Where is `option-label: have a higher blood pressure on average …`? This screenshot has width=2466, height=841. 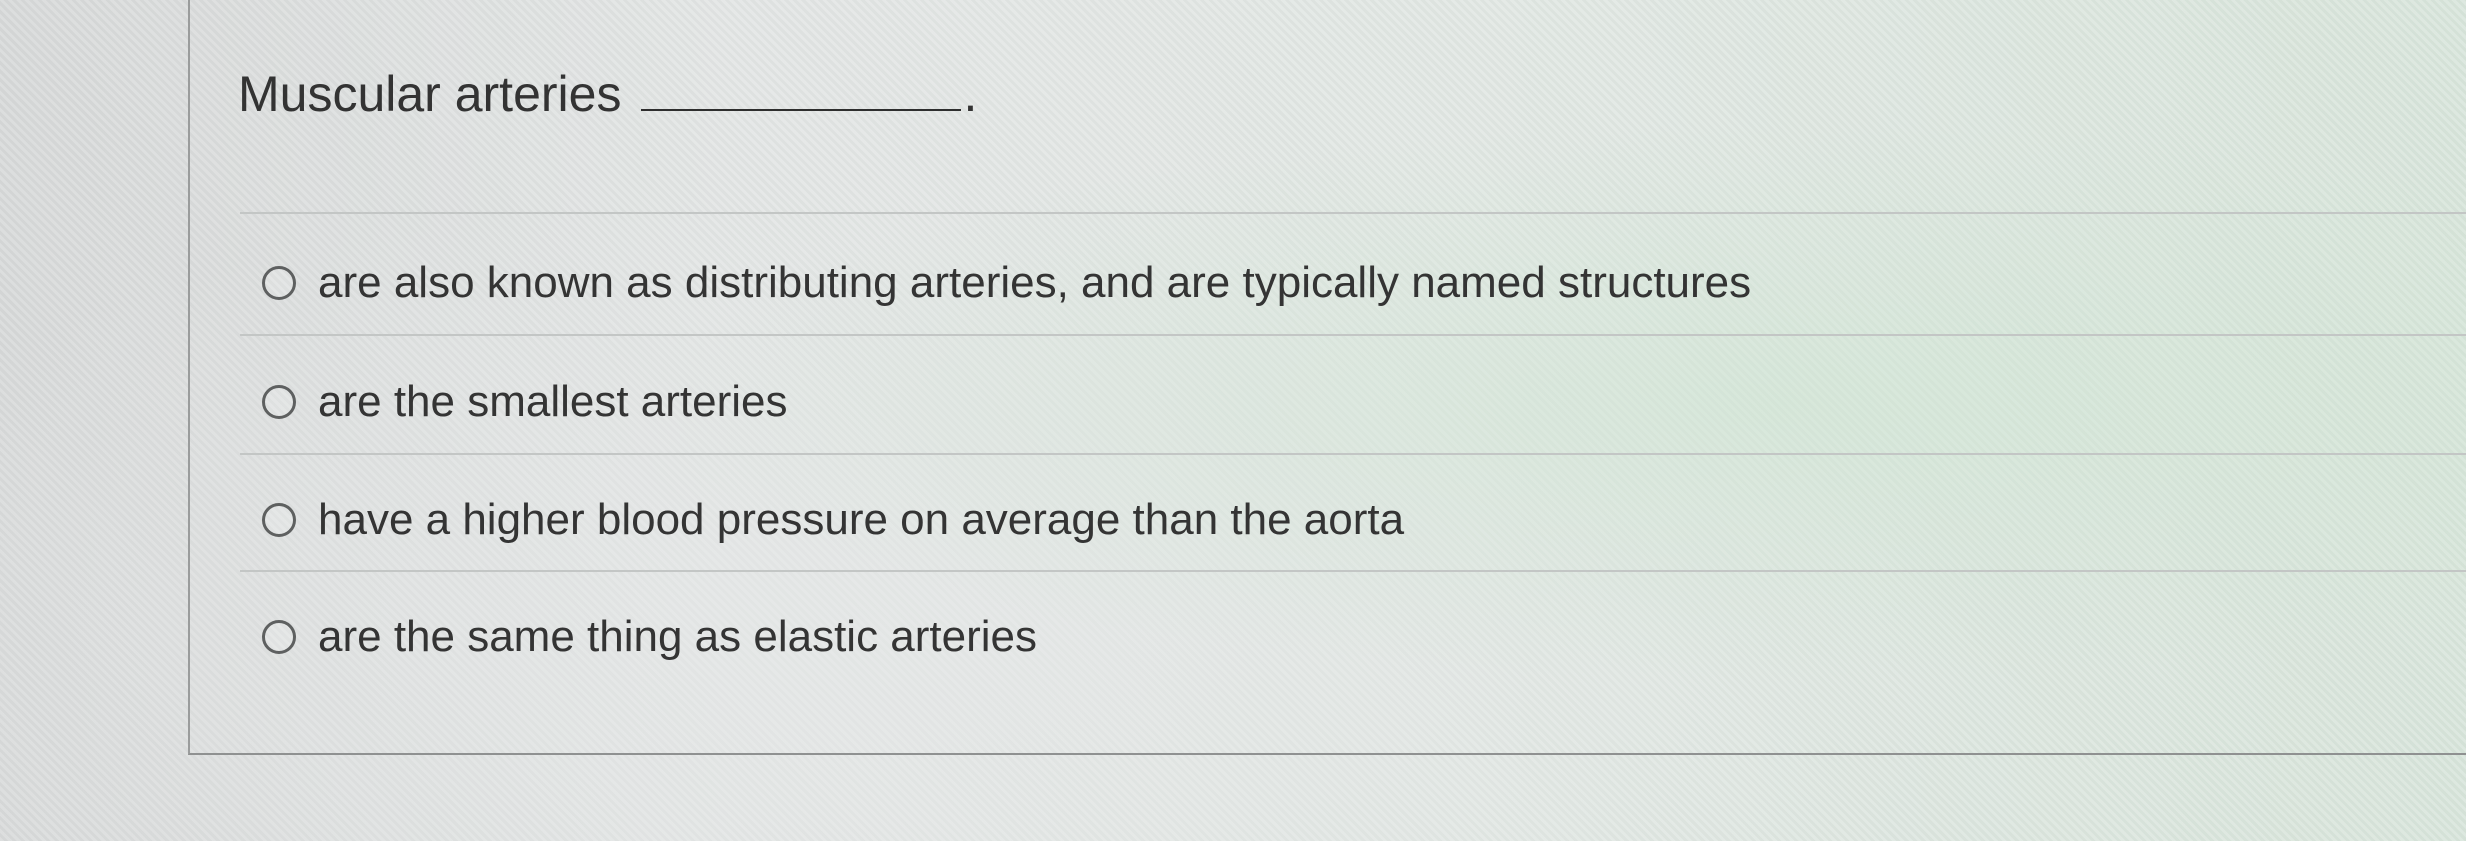
option-label: have a higher blood pressure on average … is located at coordinates (861, 519).